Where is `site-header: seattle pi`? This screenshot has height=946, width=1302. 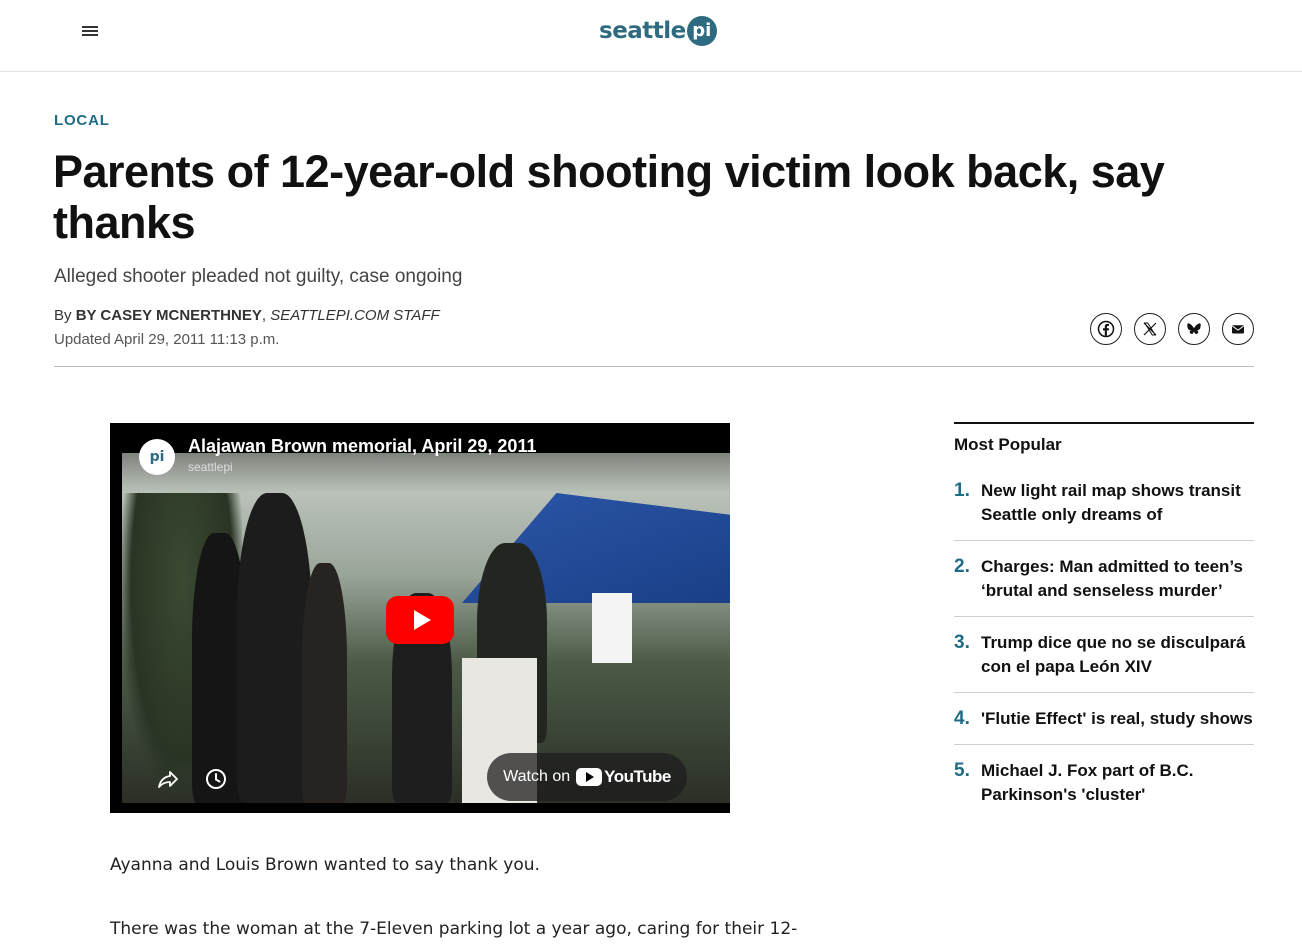
site-header: seattle pi is located at coordinates (651, 36).